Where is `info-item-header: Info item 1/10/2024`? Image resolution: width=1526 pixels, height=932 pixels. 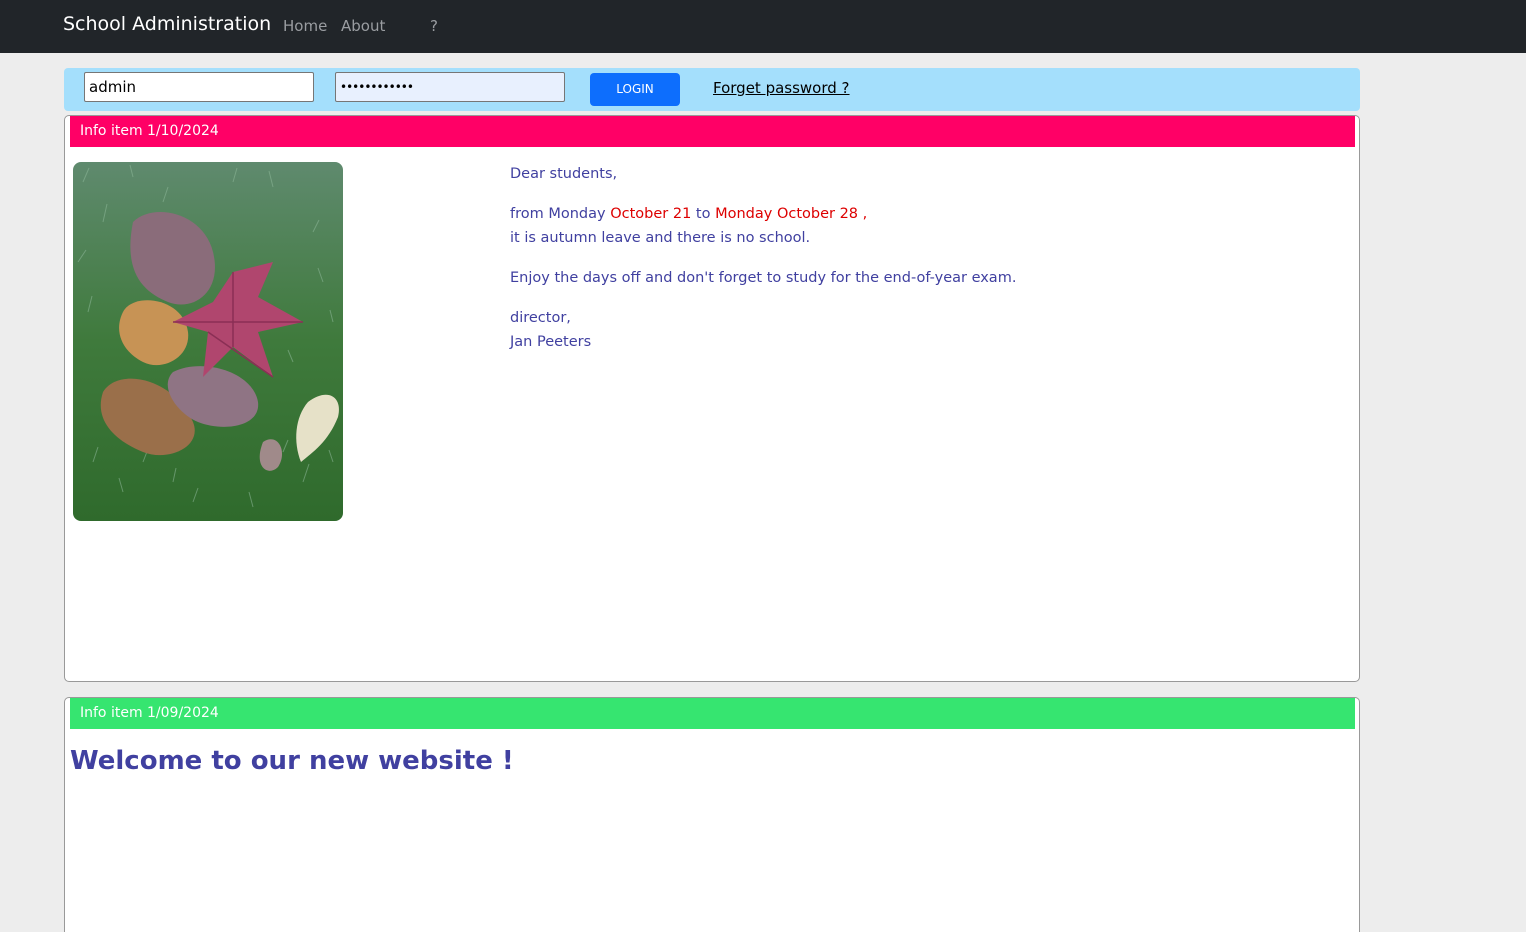 info-item-header: Info item 1/10/2024 is located at coordinates (712, 131).